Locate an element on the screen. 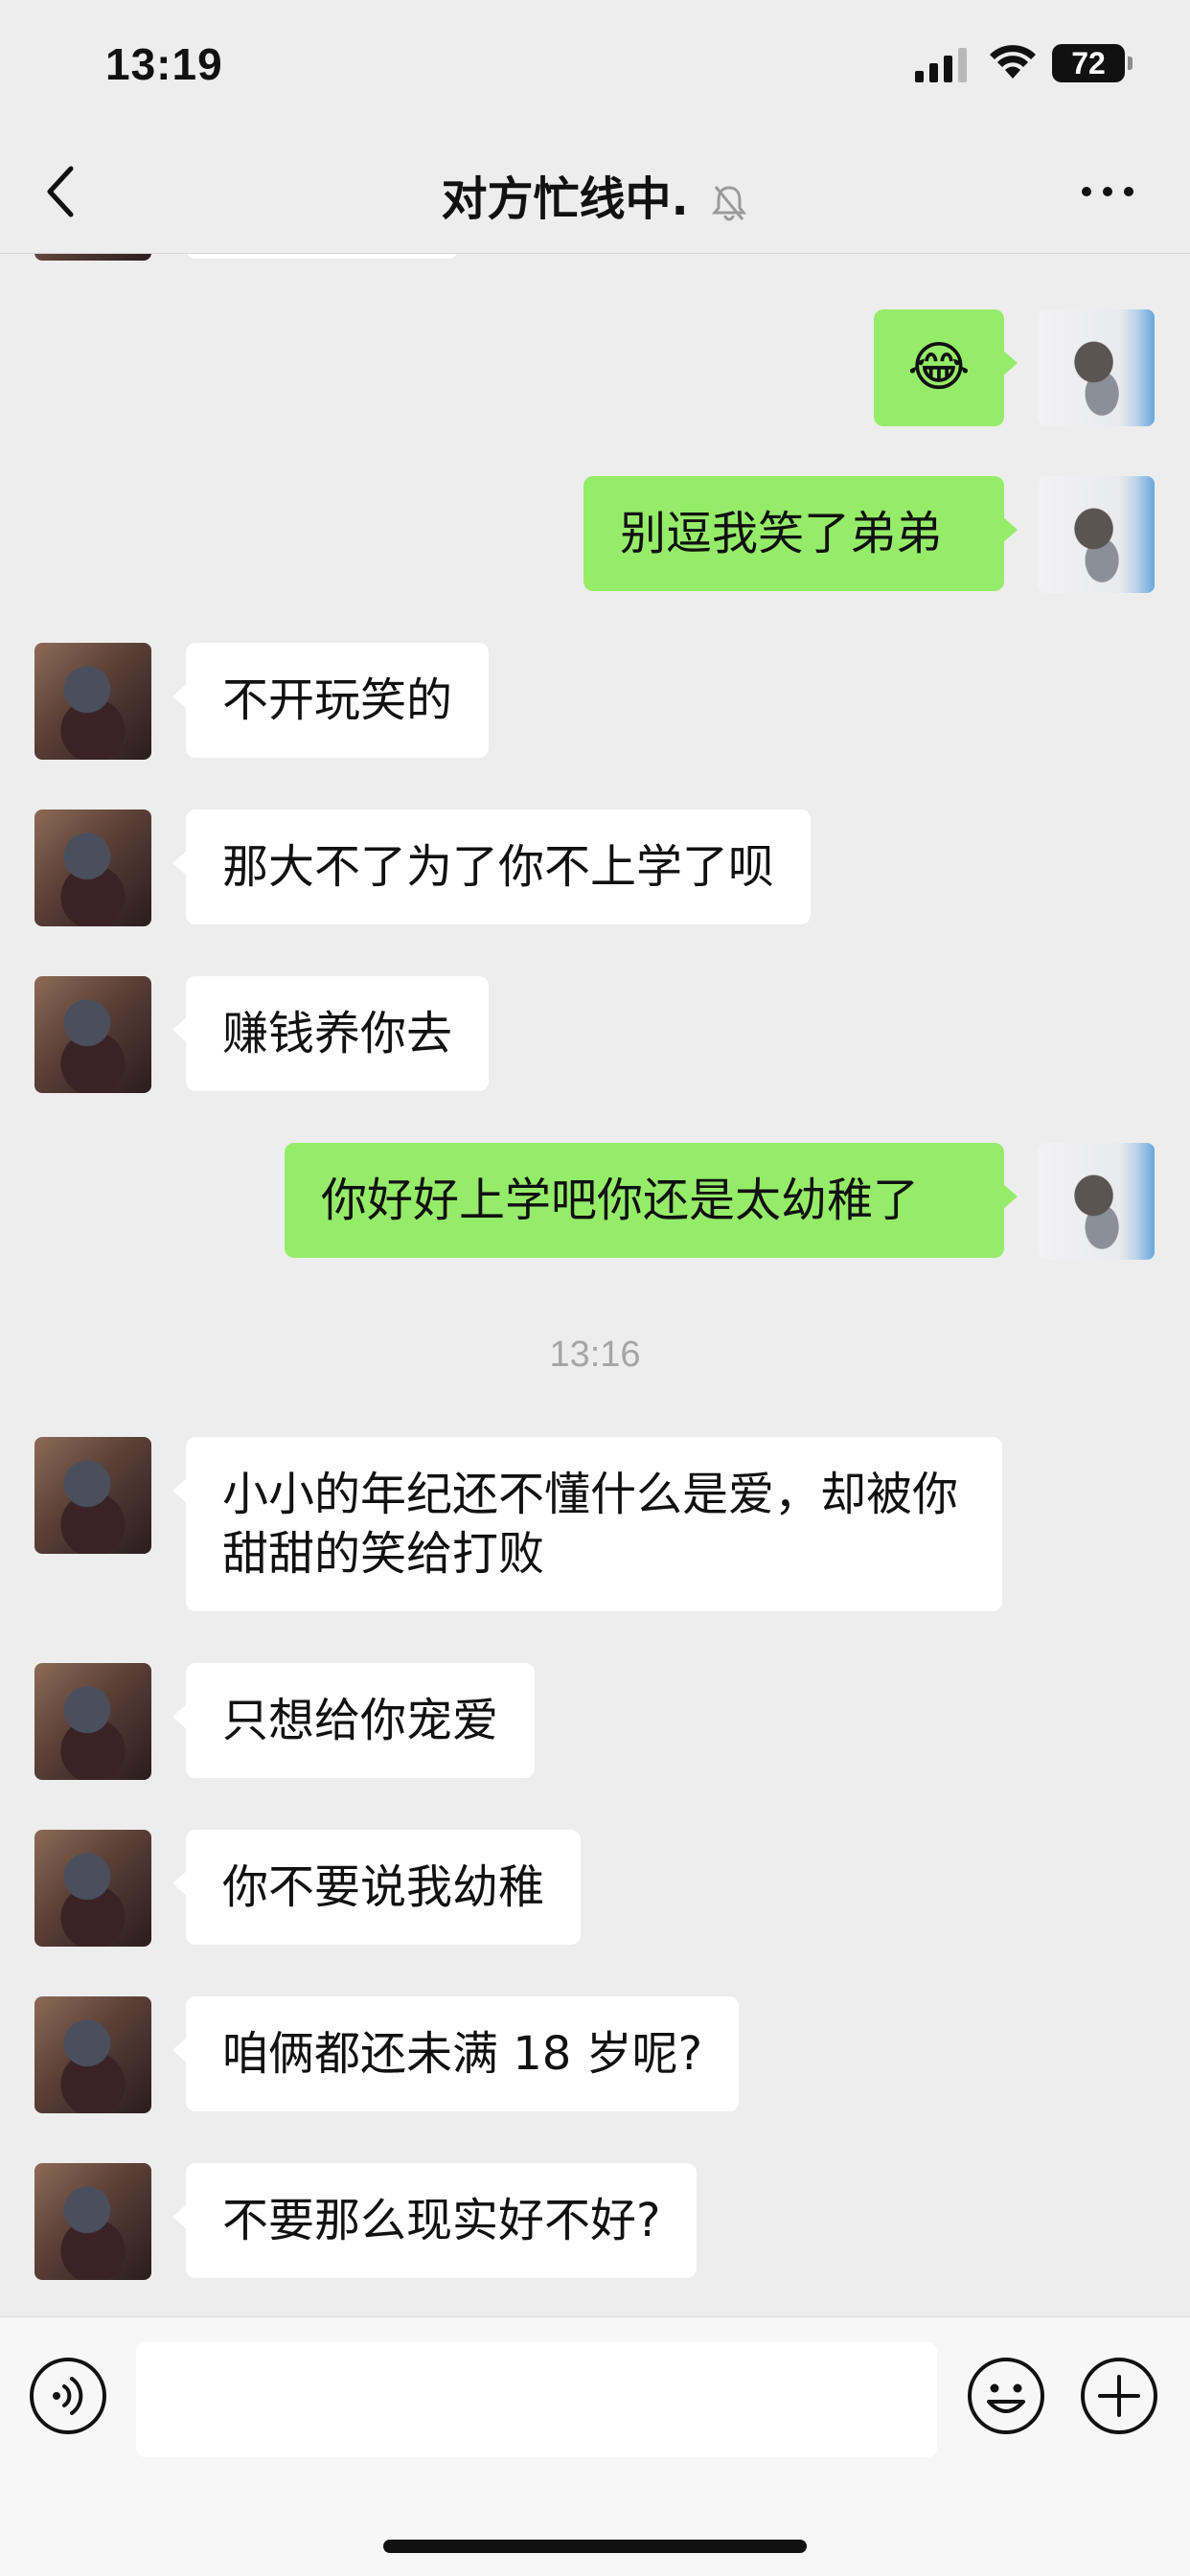  input-bar is located at coordinates (595, 2446).